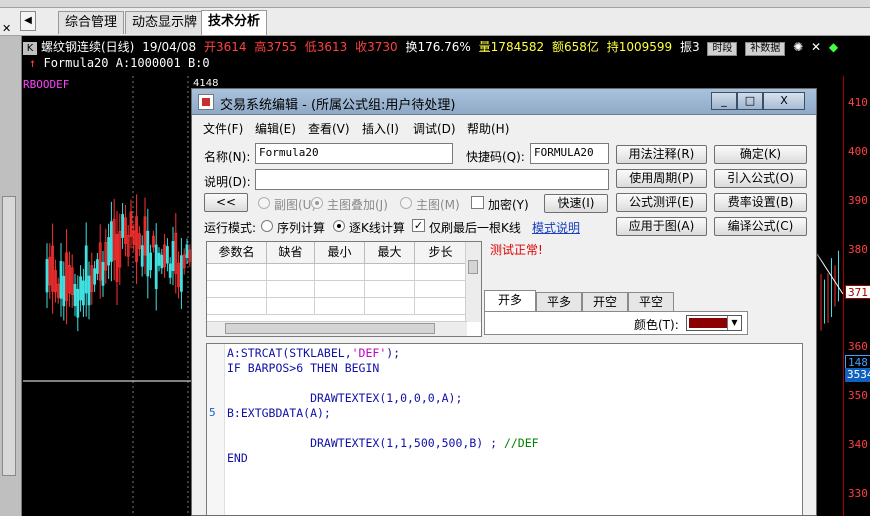  What do you see at coordinates (760, 202) in the screenshot?
I see `fee-settings-button: 费率设置(B)` at bounding box center [760, 202].